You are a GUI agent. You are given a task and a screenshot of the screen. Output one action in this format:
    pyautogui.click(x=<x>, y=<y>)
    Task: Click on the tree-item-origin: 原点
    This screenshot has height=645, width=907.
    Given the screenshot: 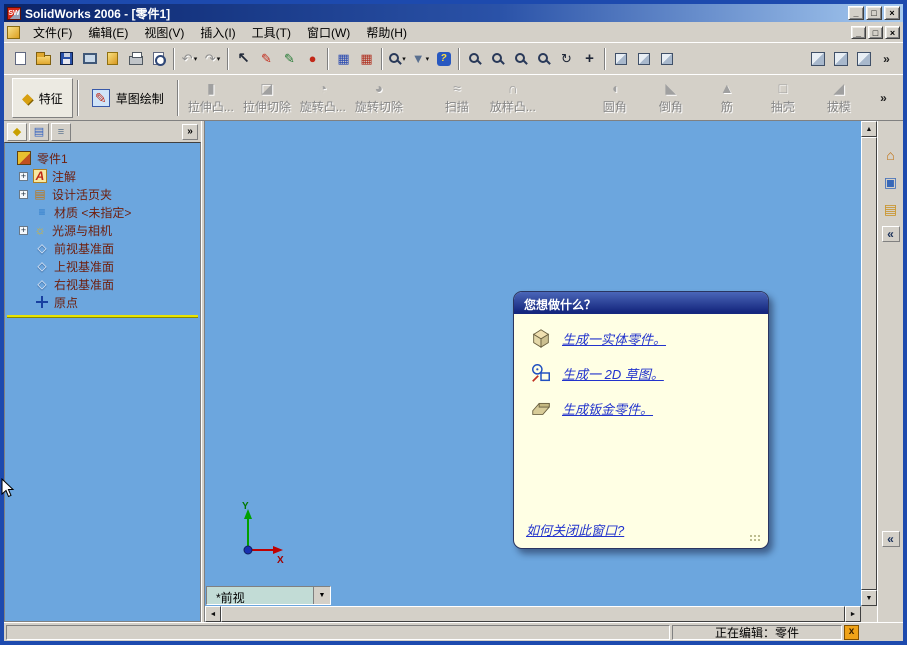 What is the action you would take?
    pyautogui.click(x=102, y=302)
    